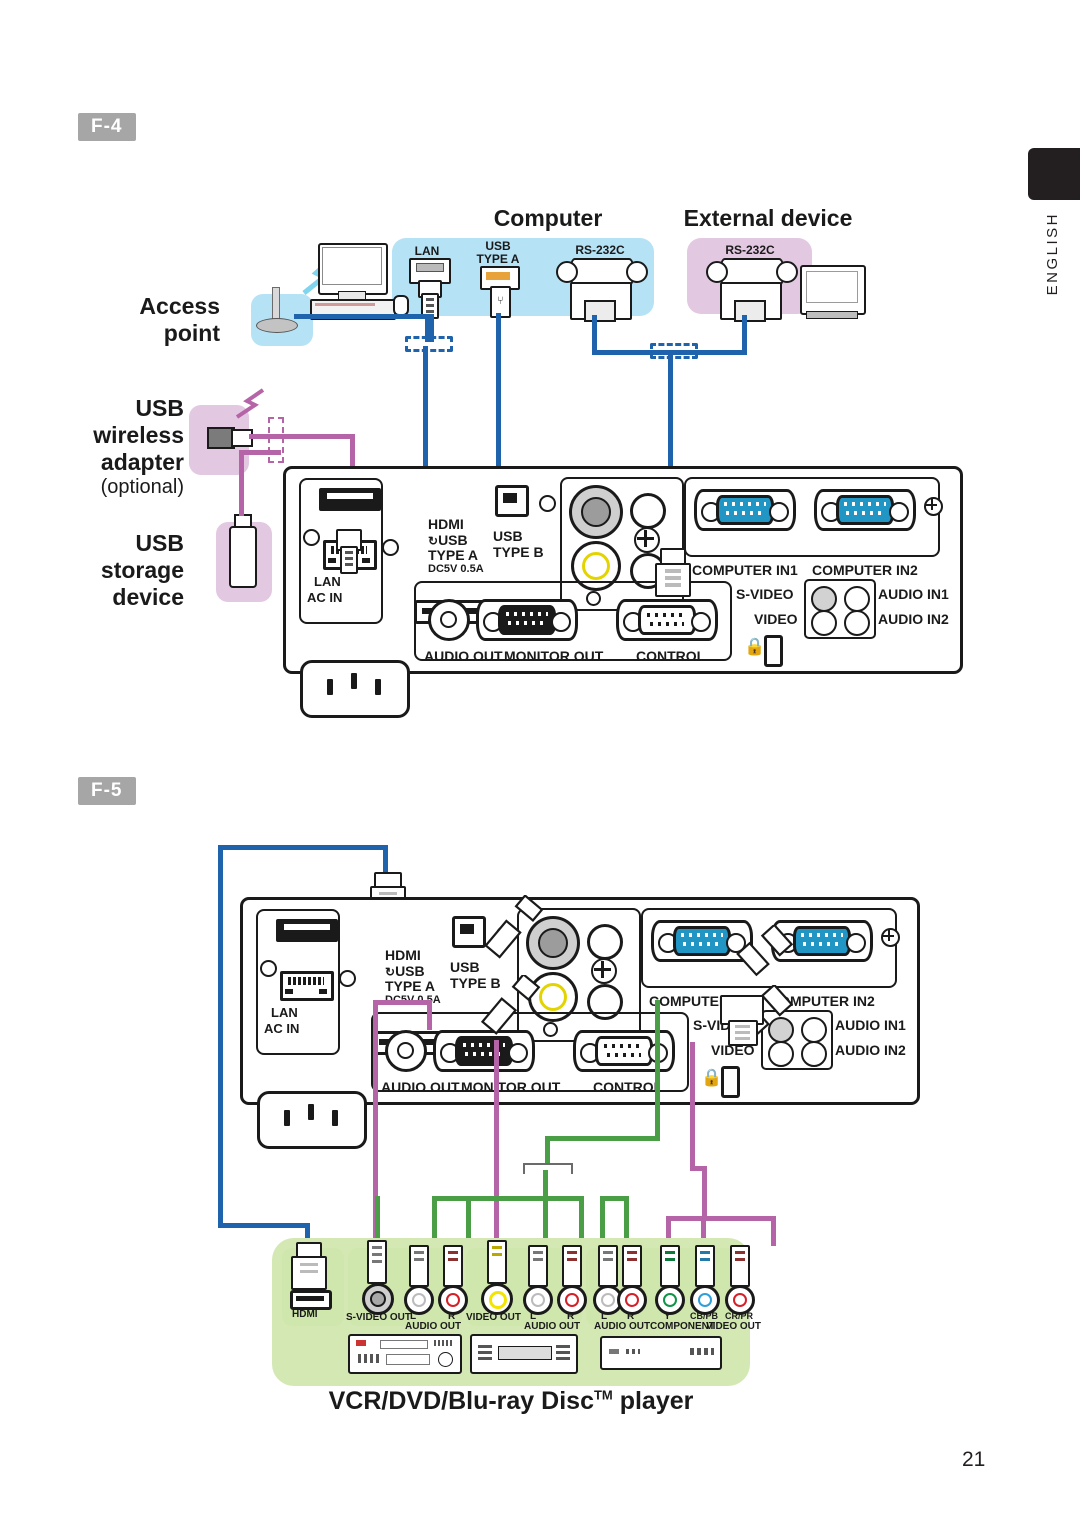 This screenshot has height=1526, width=1080. What do you see at coordinates (865, 510) in the screenshot?
I see `computer-in2-port-f4` at bounding box center [865, 510].